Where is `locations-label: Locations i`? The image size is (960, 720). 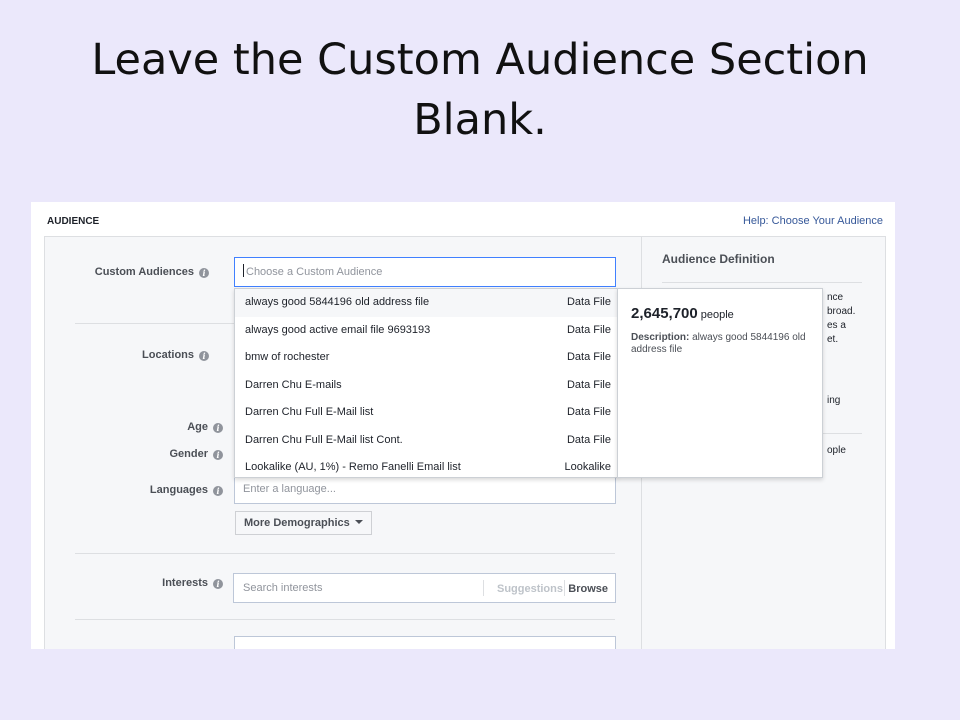
locations-label: Locations i is located at coordinates (134, 355).